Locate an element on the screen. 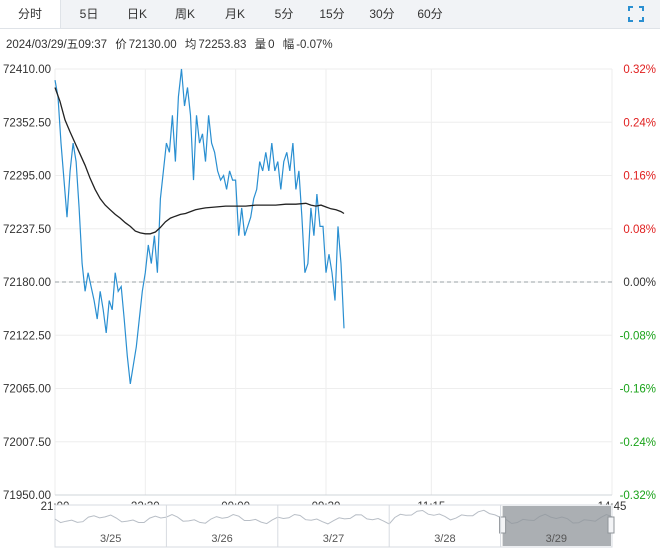 The width and height of the screenshot is (660, 557). pct-tick-label: 0.08% is located at coordinates (639, 230).